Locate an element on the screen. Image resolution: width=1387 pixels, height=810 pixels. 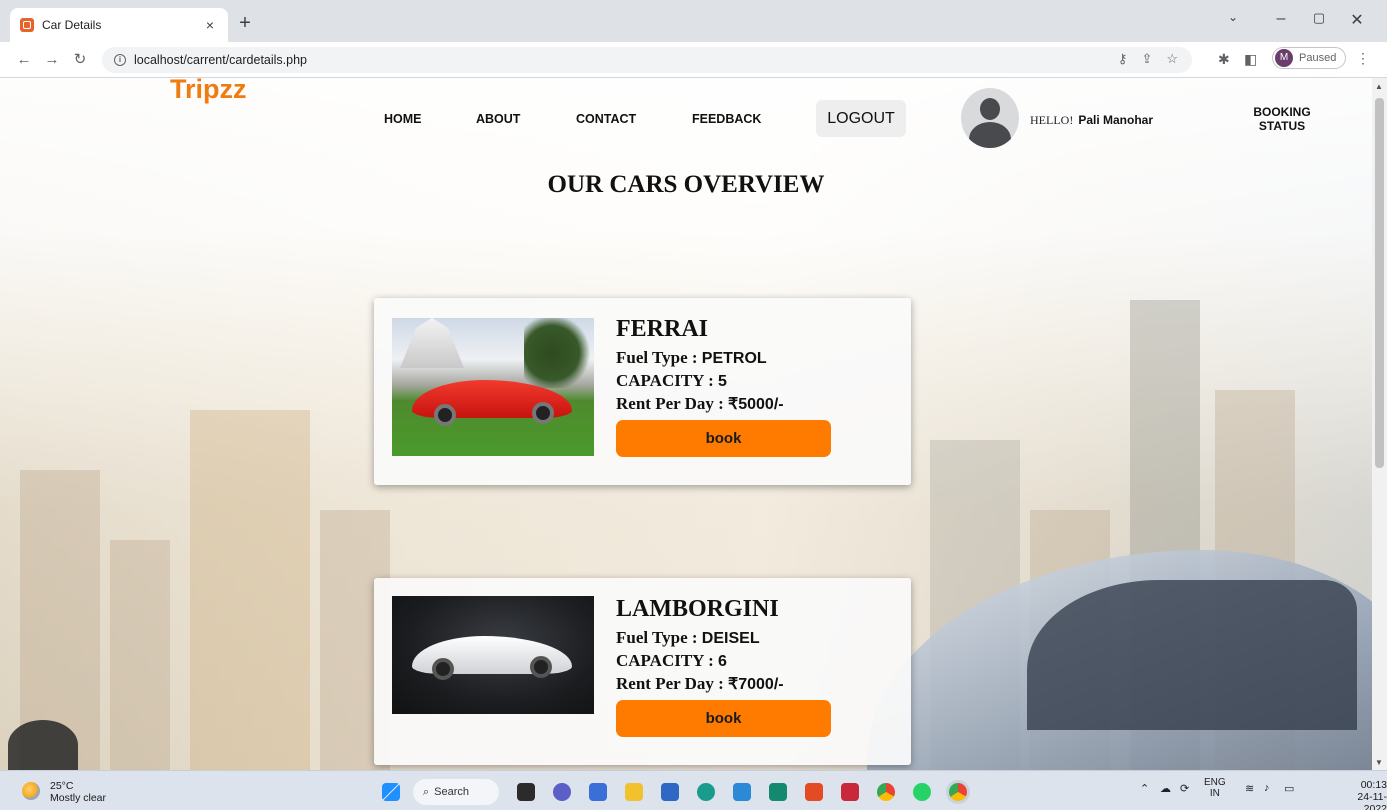
user-greeting: HELLO! Pali Manohar is located at coordinates (1091, 120).